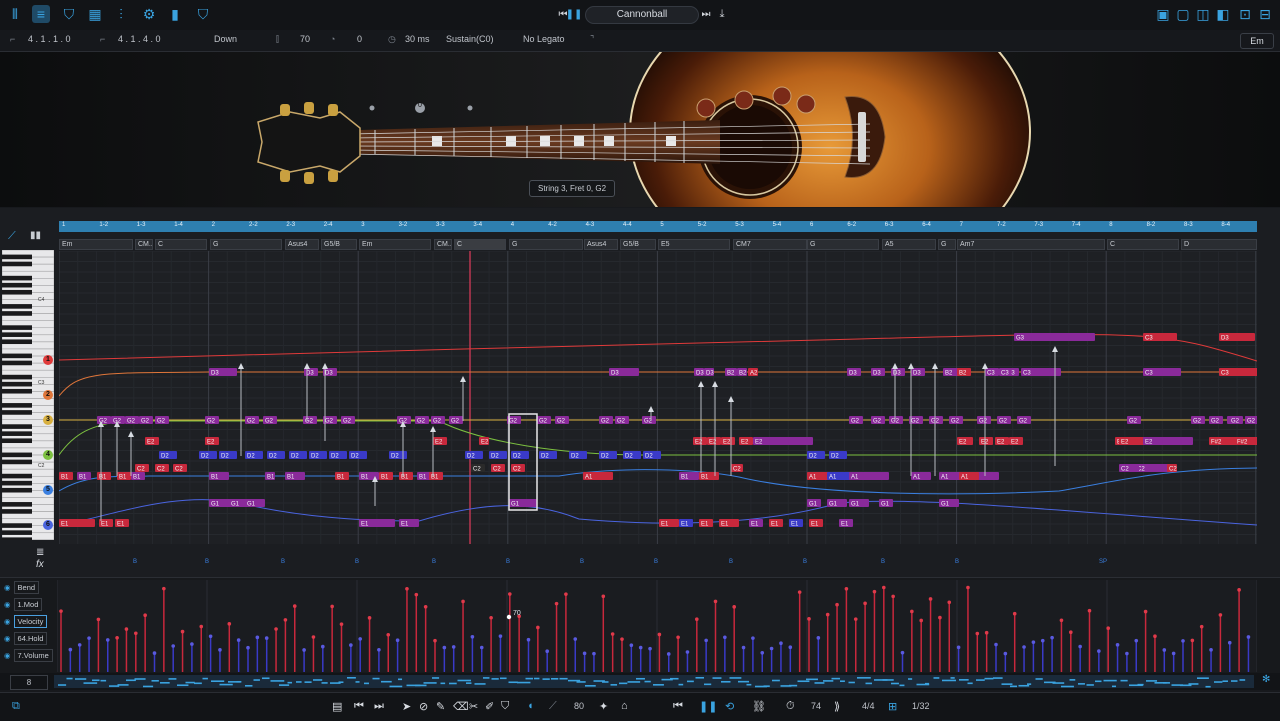 The height and width of the screenshot is (721, 1280). What do you see at coordinates (530, 706) in the screenshot?
I see `audio-icon: ◖` at bounding box center [530, 706].